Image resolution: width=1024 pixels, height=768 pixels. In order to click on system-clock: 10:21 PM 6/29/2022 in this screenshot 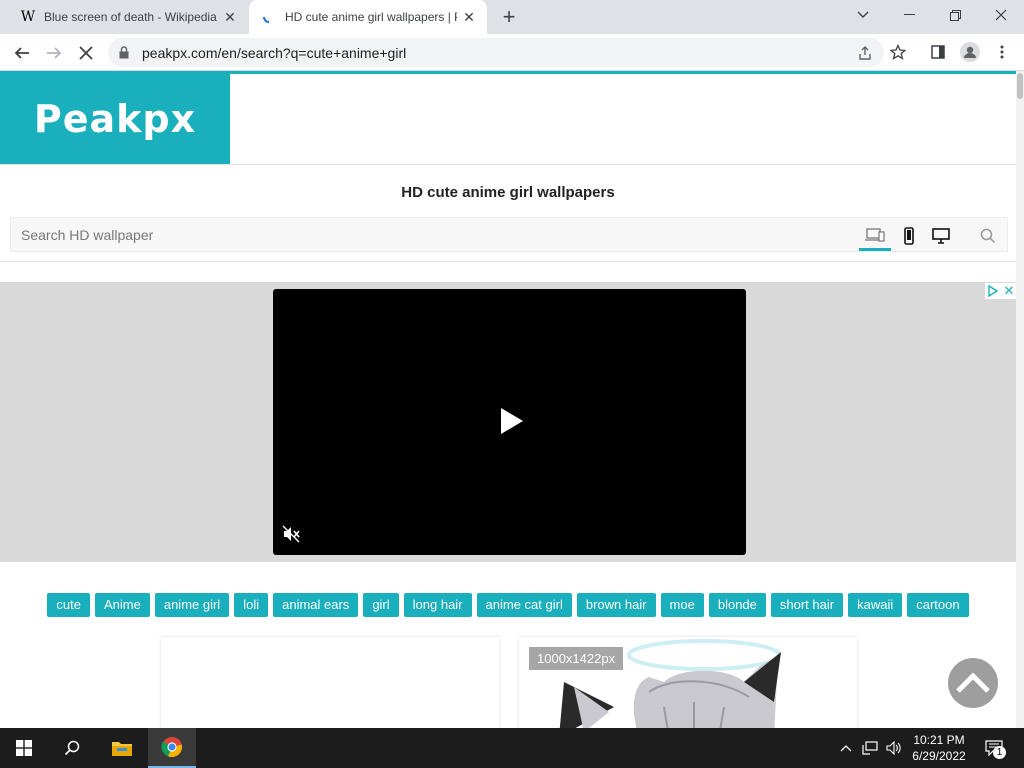, I will do `click(939, 748)`.